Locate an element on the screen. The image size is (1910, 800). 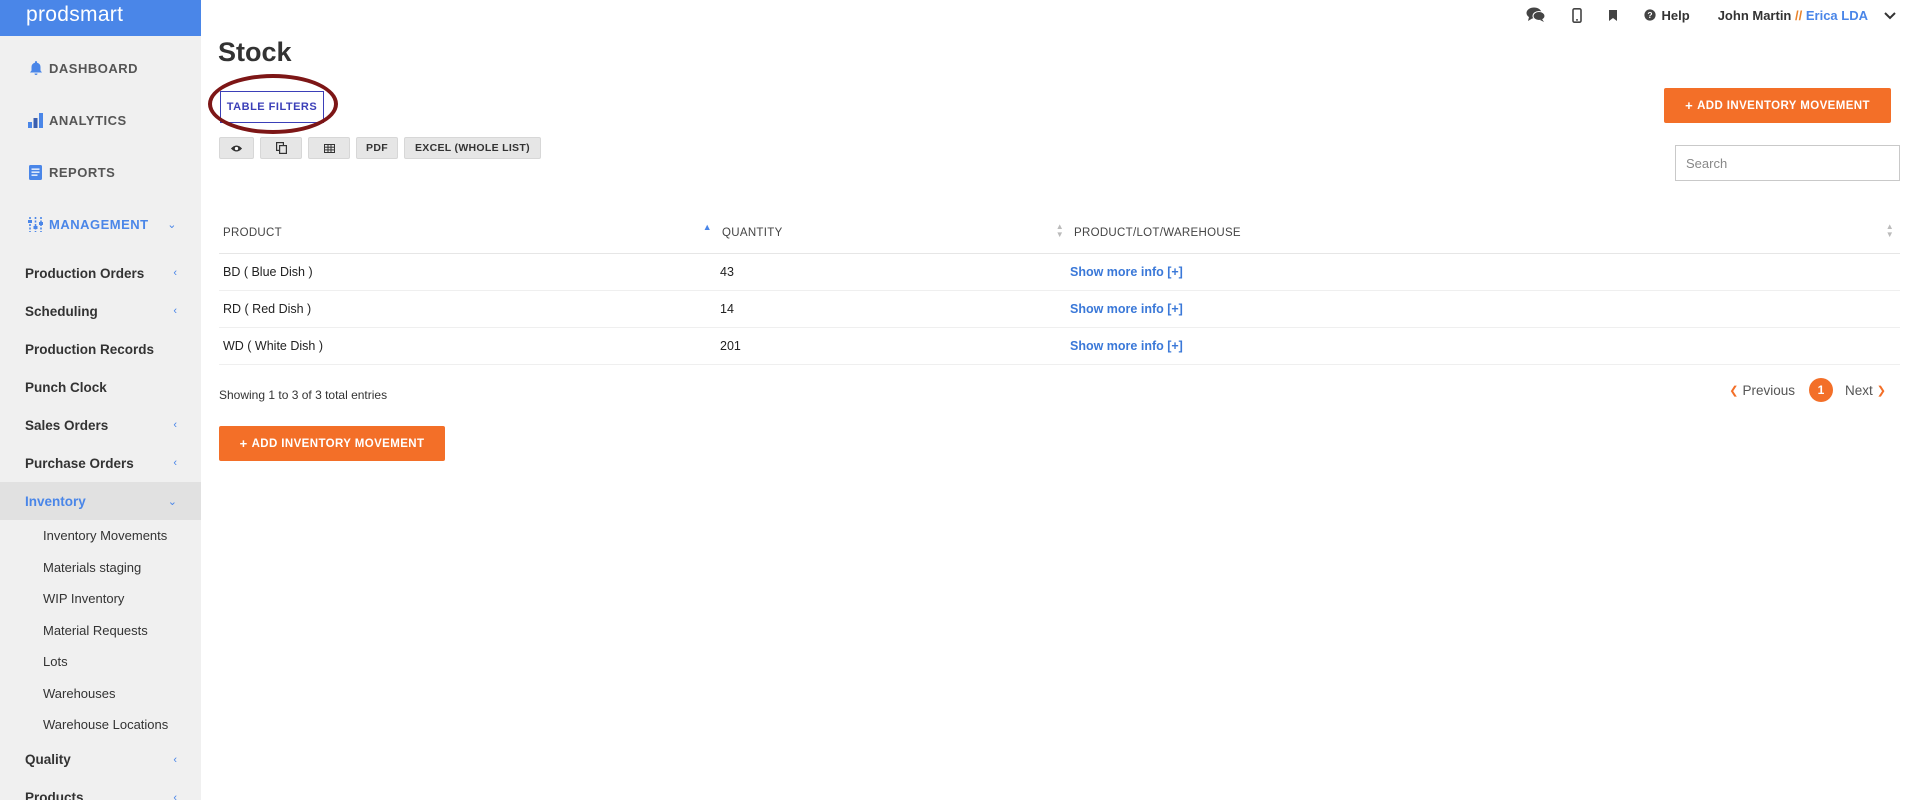
sidebar-item-quality: Quality ‹ is located at coordinates (100, 760).